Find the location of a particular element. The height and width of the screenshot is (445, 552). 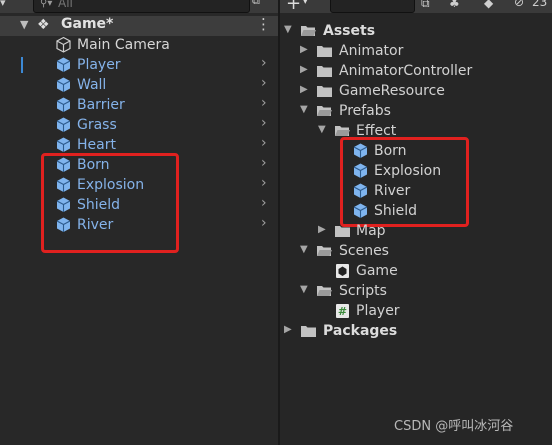

hierarchy-item-wall: Wall › is located at coordinates (139, 85).